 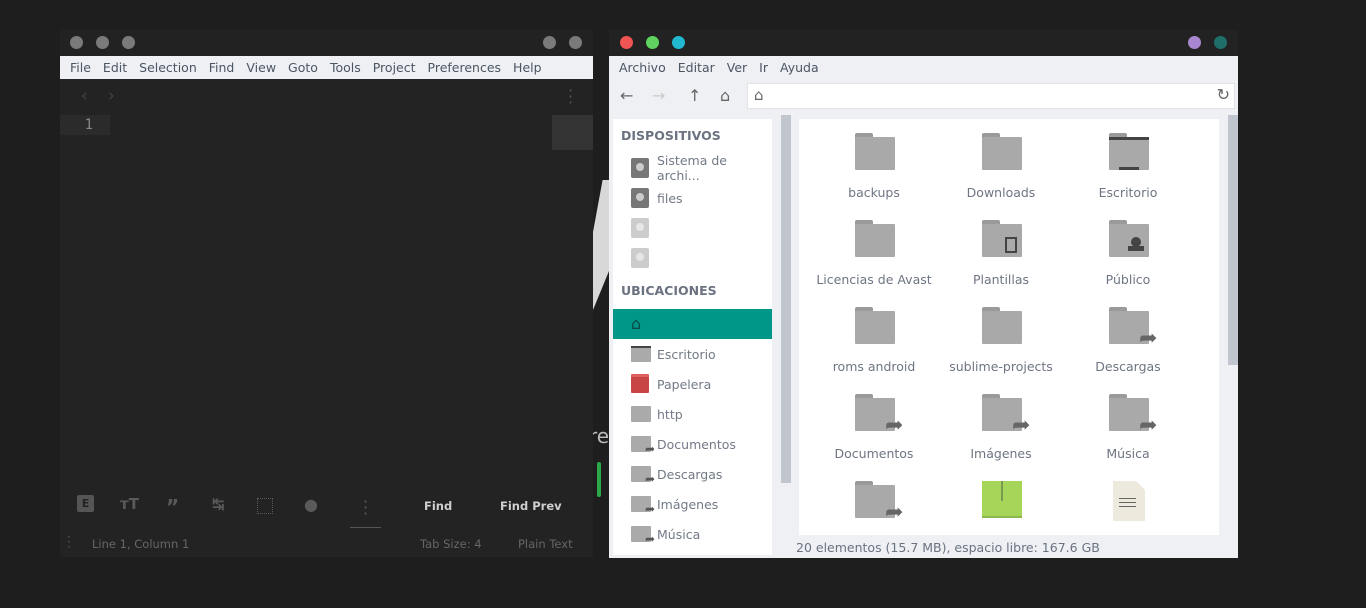 I want to click on sidebar-item-imagenes: ➦ Imágenes, so click(x=692, y=504).